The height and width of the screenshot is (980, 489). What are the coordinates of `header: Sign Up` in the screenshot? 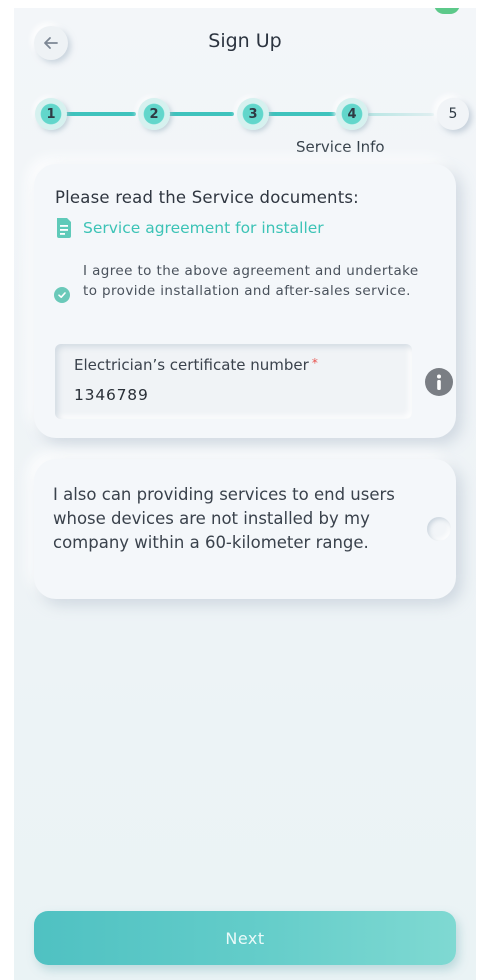 It's located at (245, 43).